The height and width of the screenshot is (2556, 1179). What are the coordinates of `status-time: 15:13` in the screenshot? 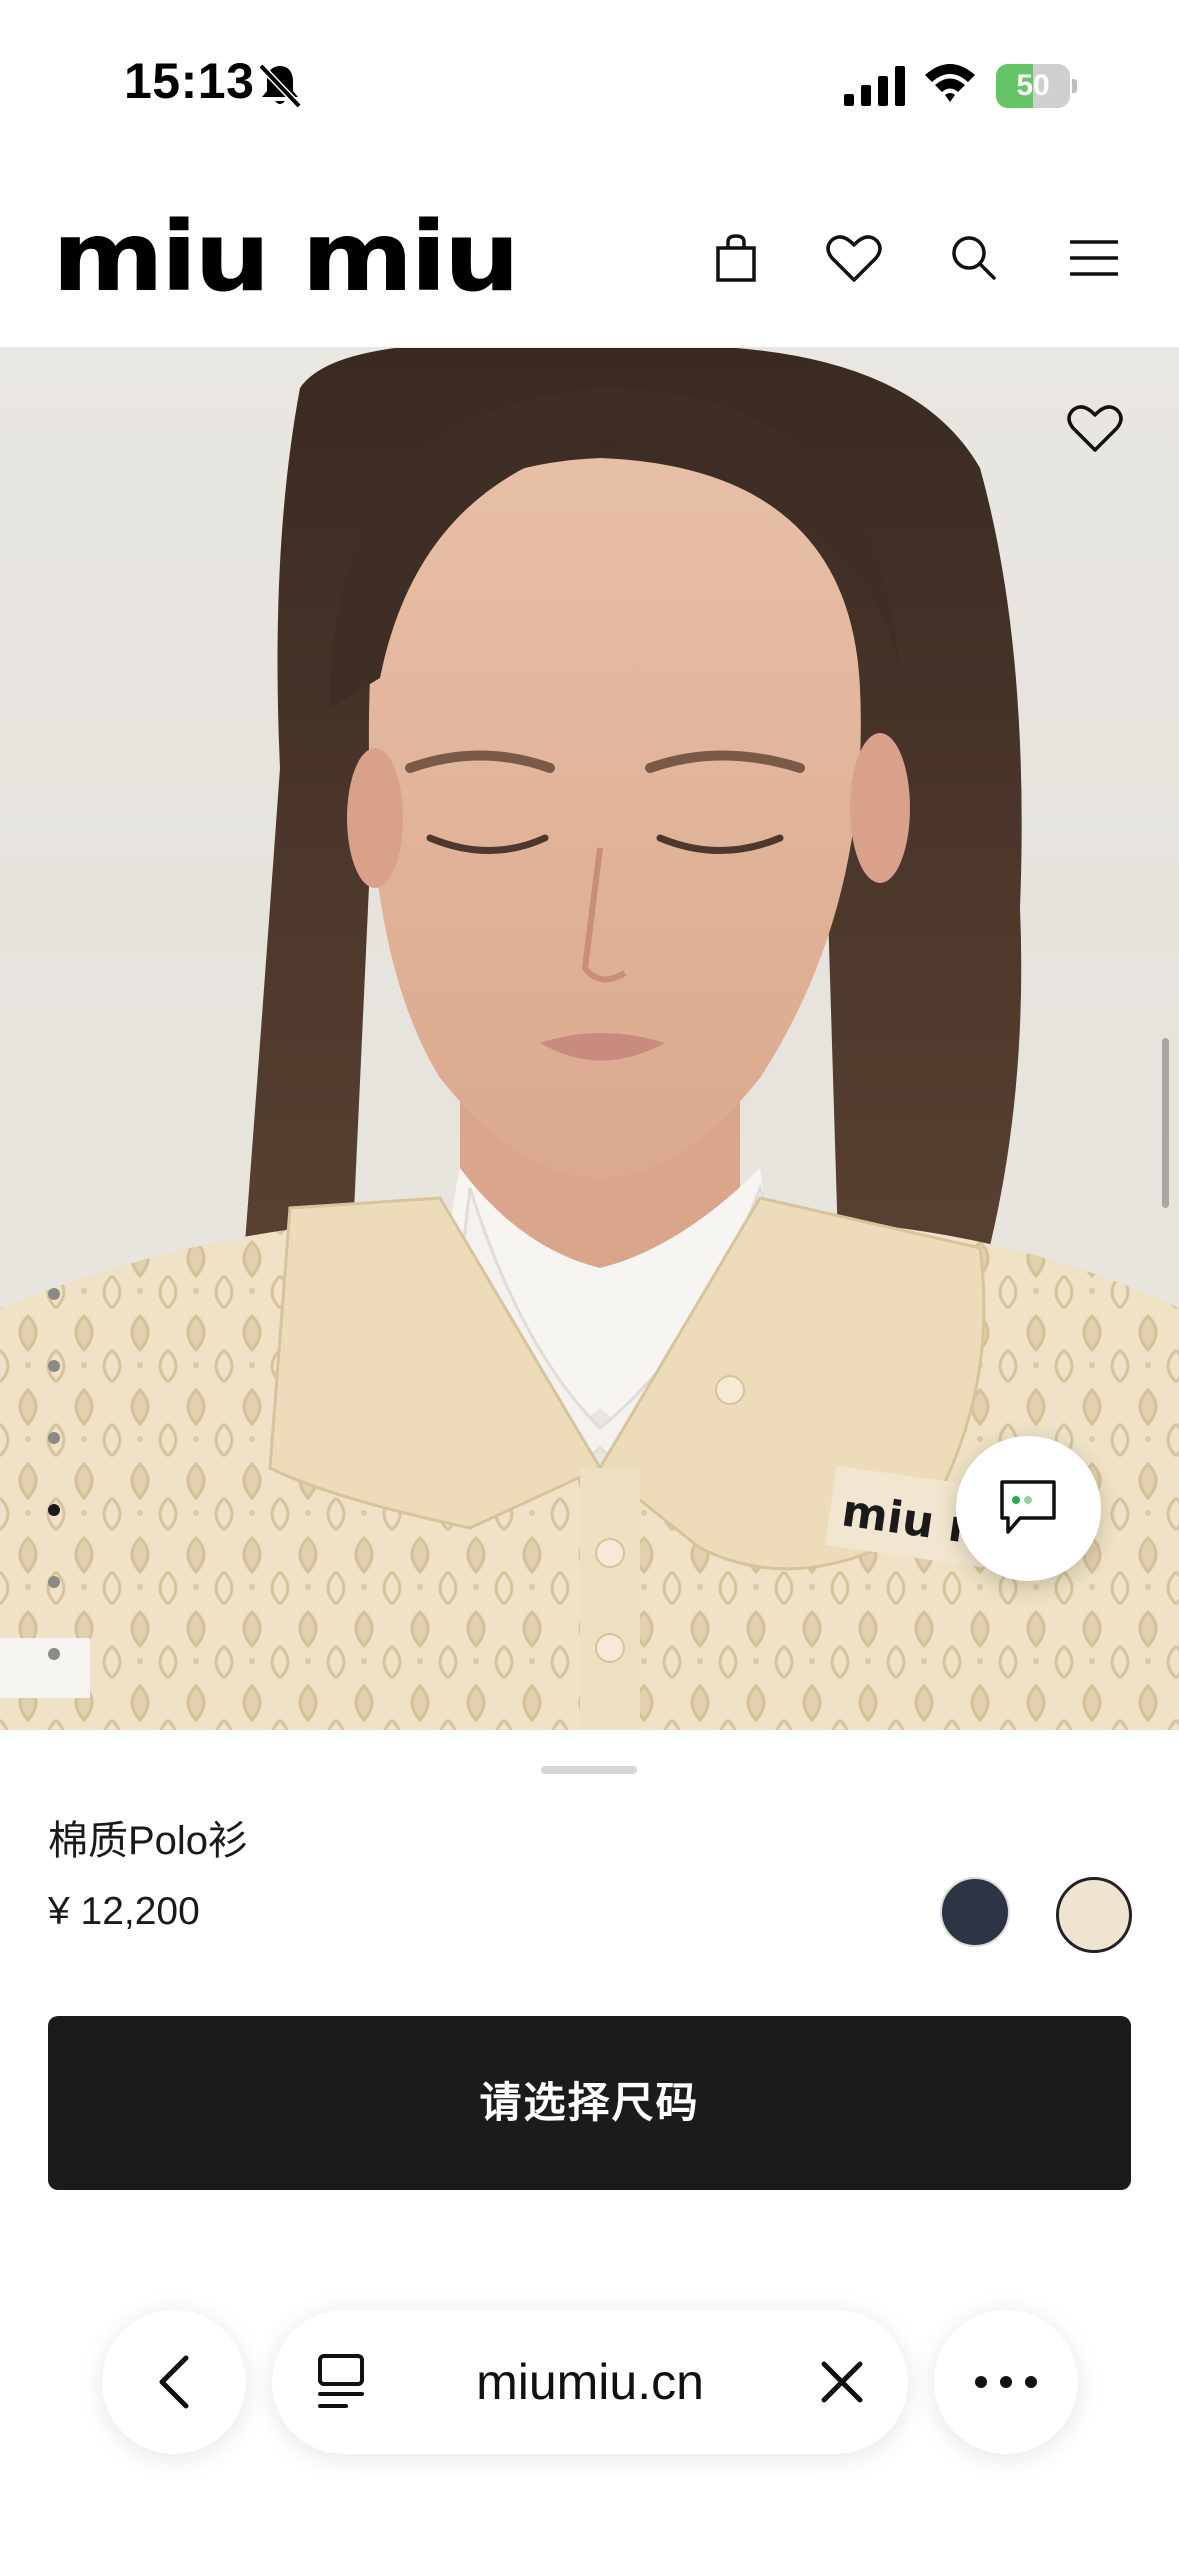 It's located at (189, 81).